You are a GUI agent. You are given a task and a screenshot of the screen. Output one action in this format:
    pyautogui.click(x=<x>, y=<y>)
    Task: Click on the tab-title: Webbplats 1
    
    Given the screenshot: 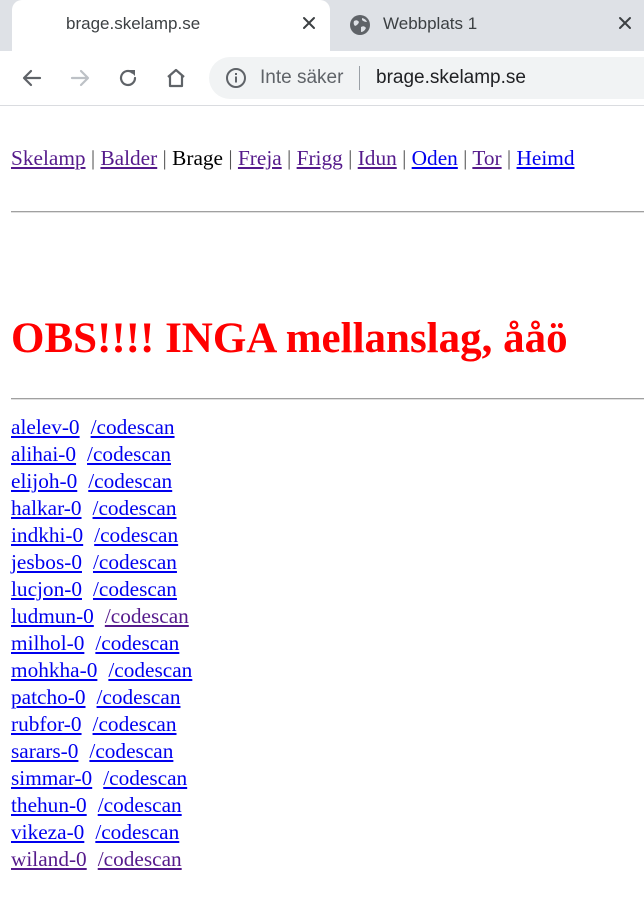 What is the action you would take?
    pyautogui.click(x=430, y=23)
    